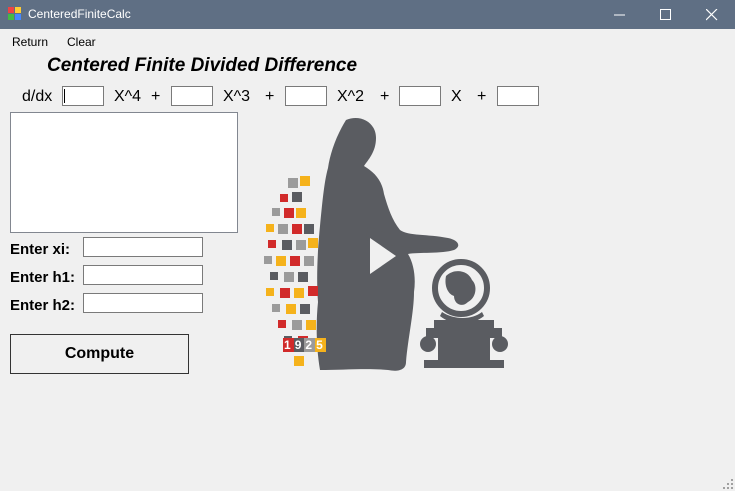 Image resolution: width=735 pixels, height=491 pixels. What do you see at coordinates (143, 303) in the screenshot?
I see `h2-input` at bounding box center [143, 303].